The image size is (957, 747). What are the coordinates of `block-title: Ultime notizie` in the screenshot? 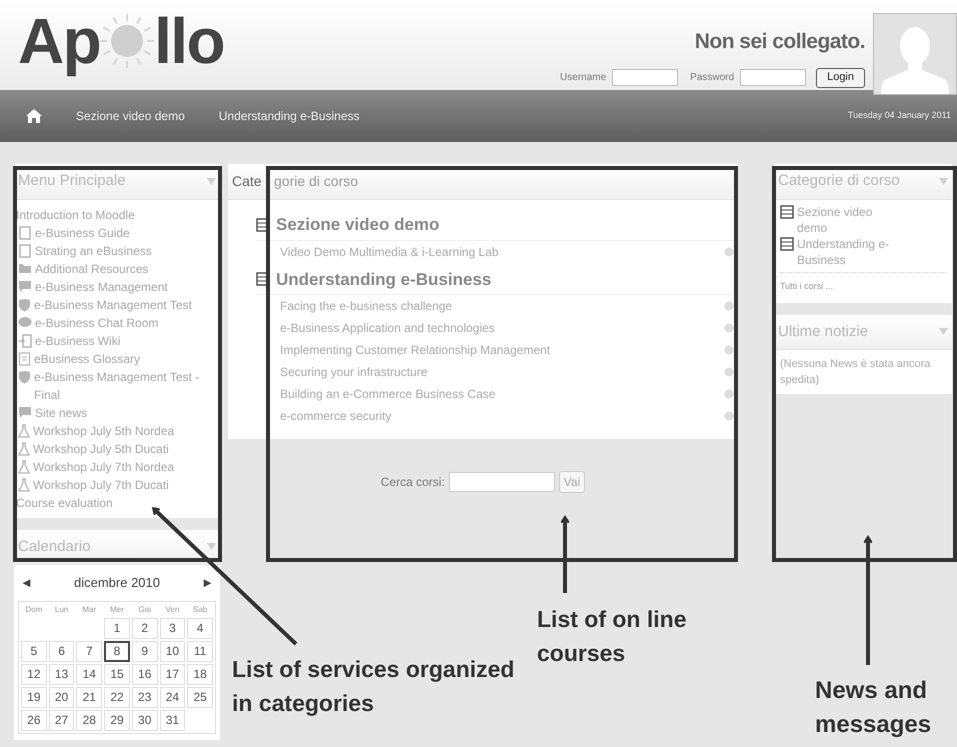 It's located at (823, 332).